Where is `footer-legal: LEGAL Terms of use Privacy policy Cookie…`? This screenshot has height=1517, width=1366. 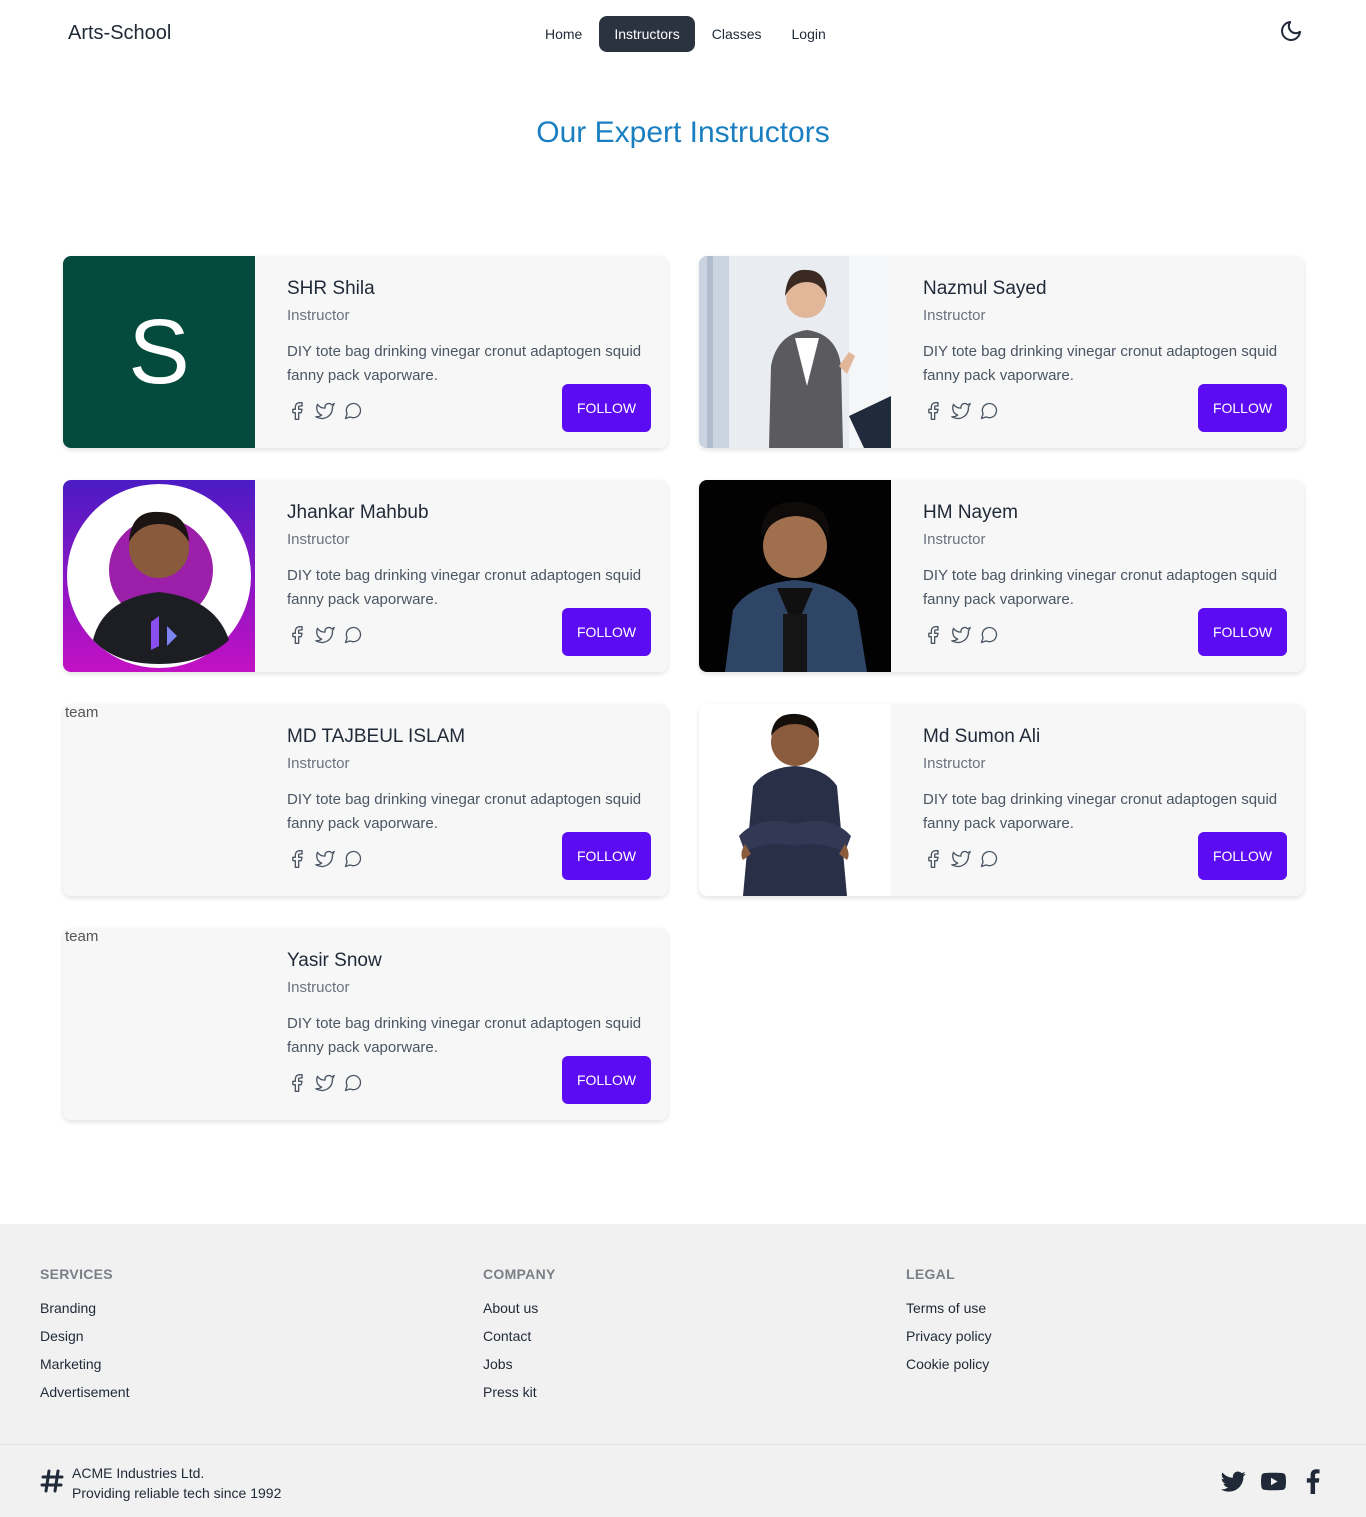
footer-legal: LEGAL Terms of use Privacy policy Cookie… is located at coordinates (949, 1325).